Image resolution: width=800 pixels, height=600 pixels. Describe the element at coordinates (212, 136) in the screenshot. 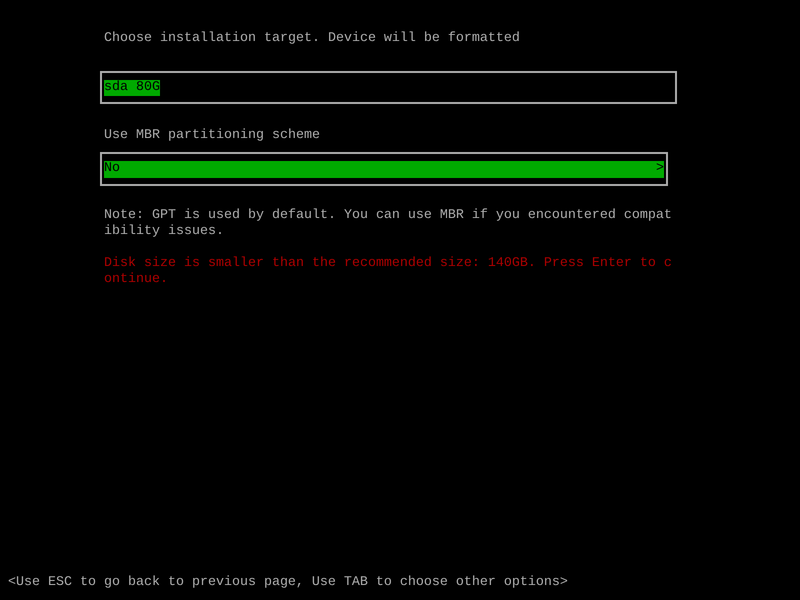

I see `mbr-label: Use MBR partitioning scheme` at that location.